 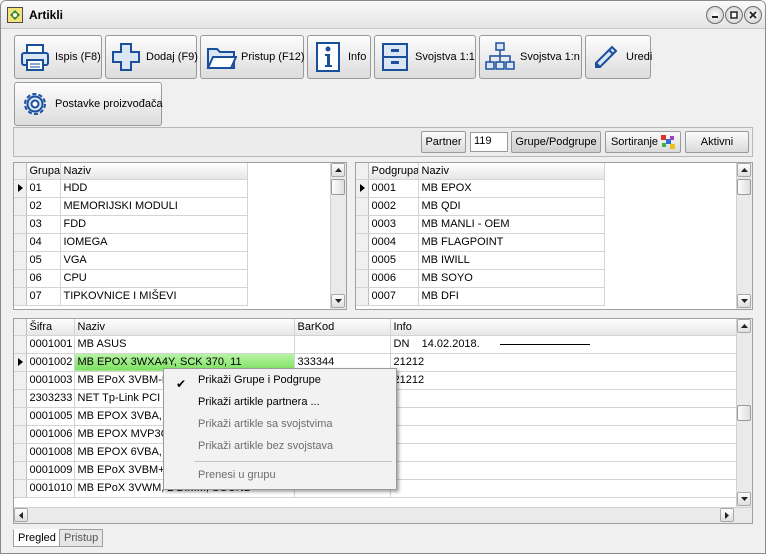 I want to click on article-code: 0001006, so click(x=50, y=434).